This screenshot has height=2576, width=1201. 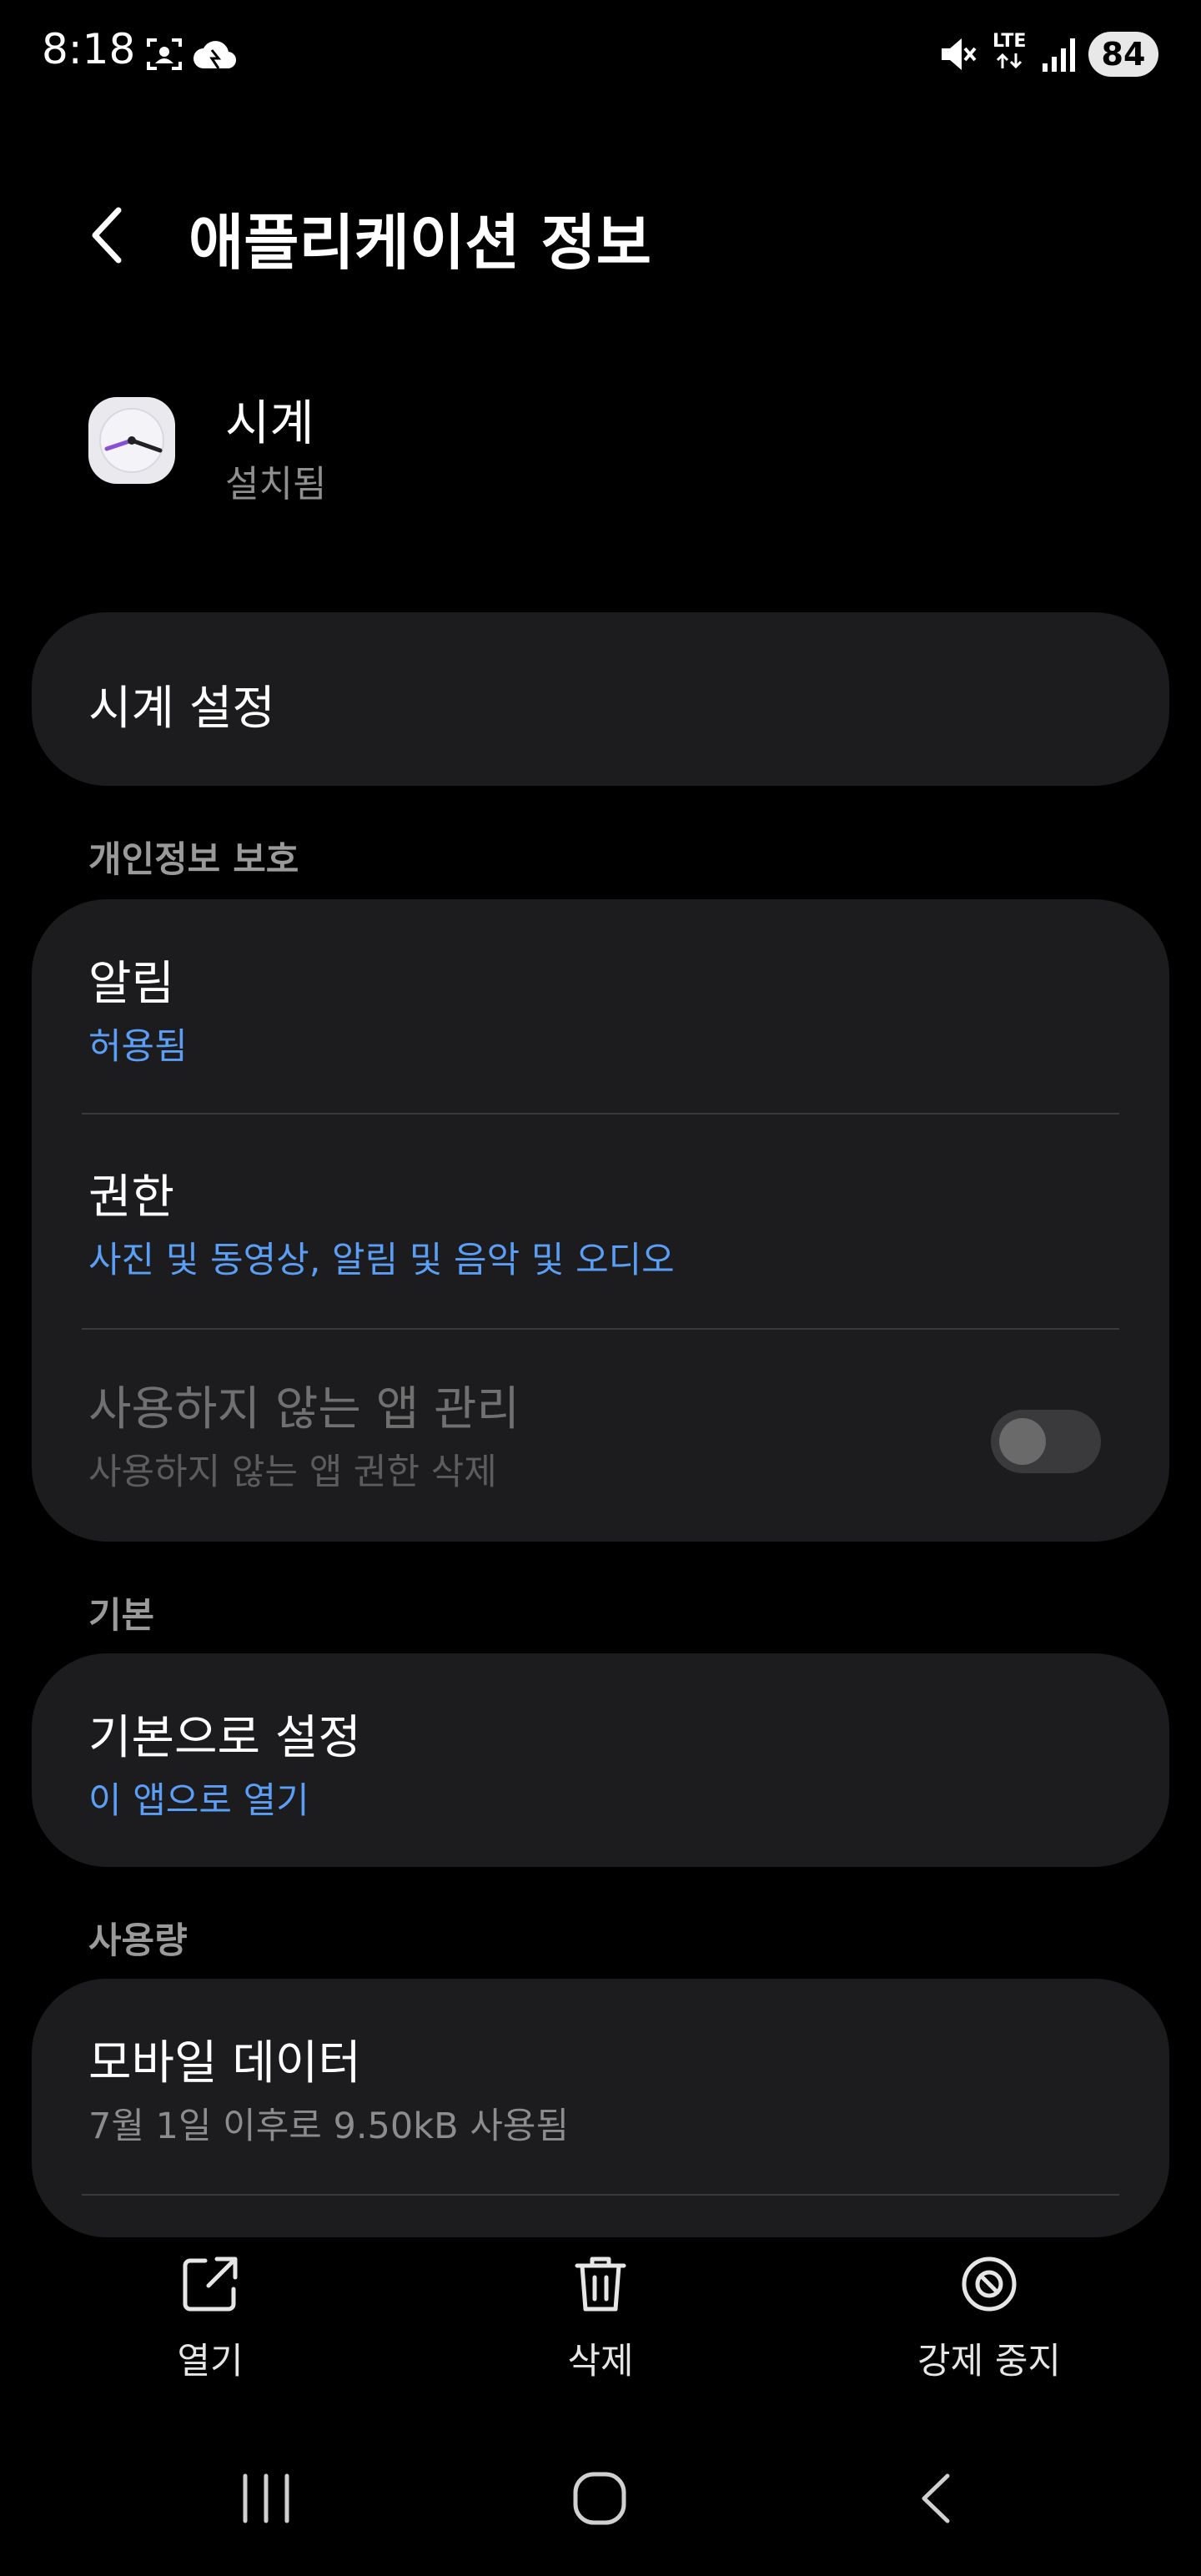 I want to click on notifications-item: 알림 허용됨, so click(x=601, y=1006).